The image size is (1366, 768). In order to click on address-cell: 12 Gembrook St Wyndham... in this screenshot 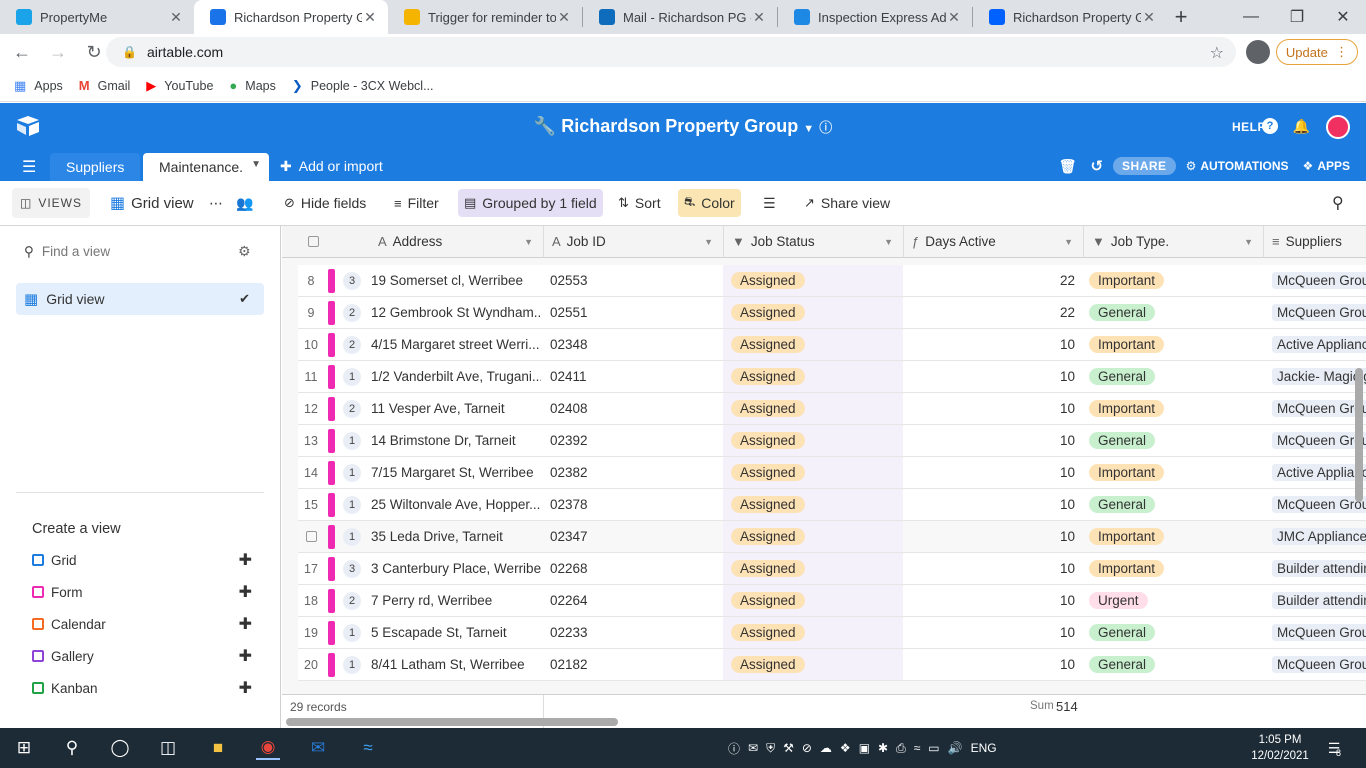, I will do `click(456, 312)`.